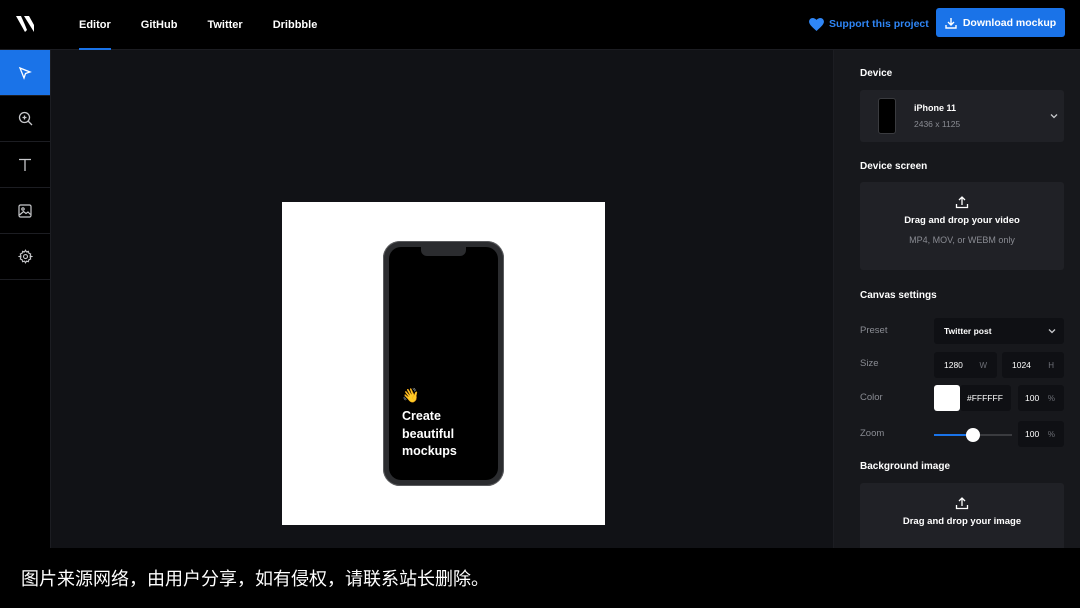  What do you see at coordinates (953, 365) in the screenshot?
I see `width-value: 1280` at bounding box center [953, 365].